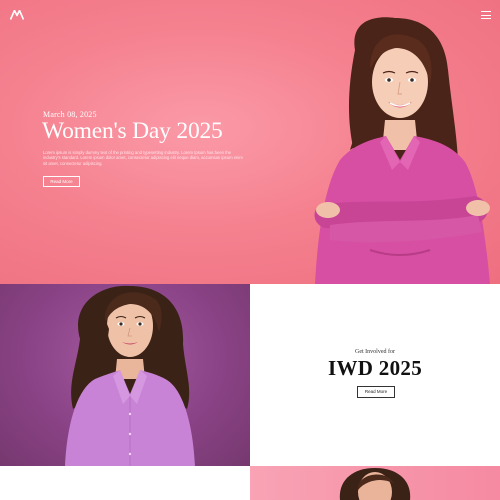 Image resolution: width=500 pixels, height=500 pixels. Describe the element at coordinates (17, 15) in the screenshot. I see `m-monogram-logo-icon` at that location.